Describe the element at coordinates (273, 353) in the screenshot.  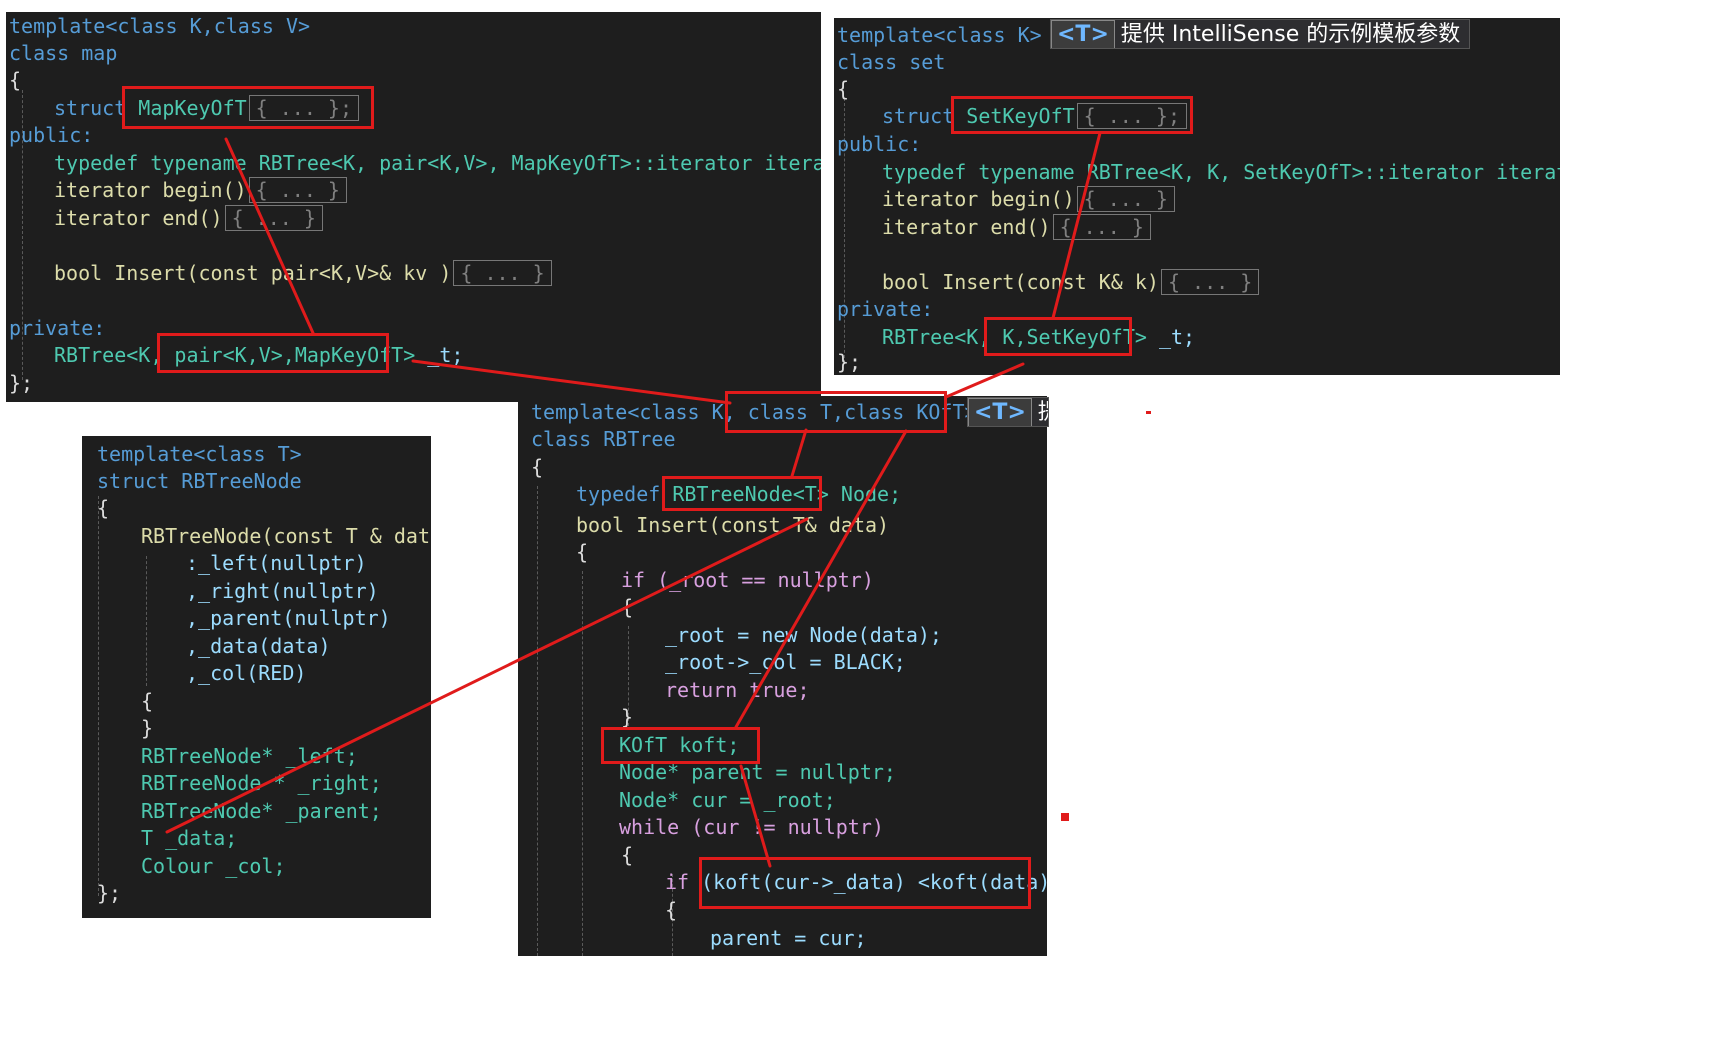
I see `highlight-map-member-type` at that location.